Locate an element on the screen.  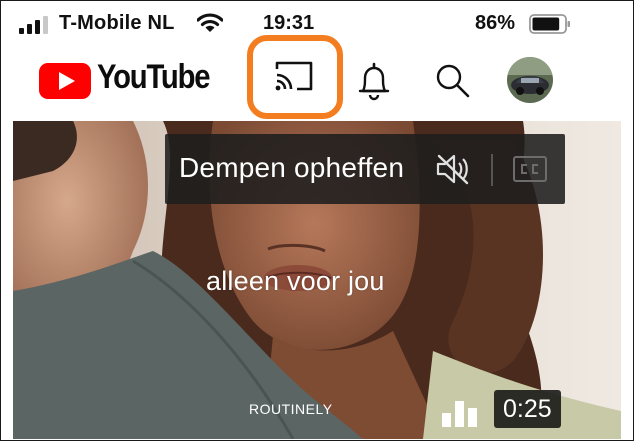
cast-icon is located at coordinates (294, 76).